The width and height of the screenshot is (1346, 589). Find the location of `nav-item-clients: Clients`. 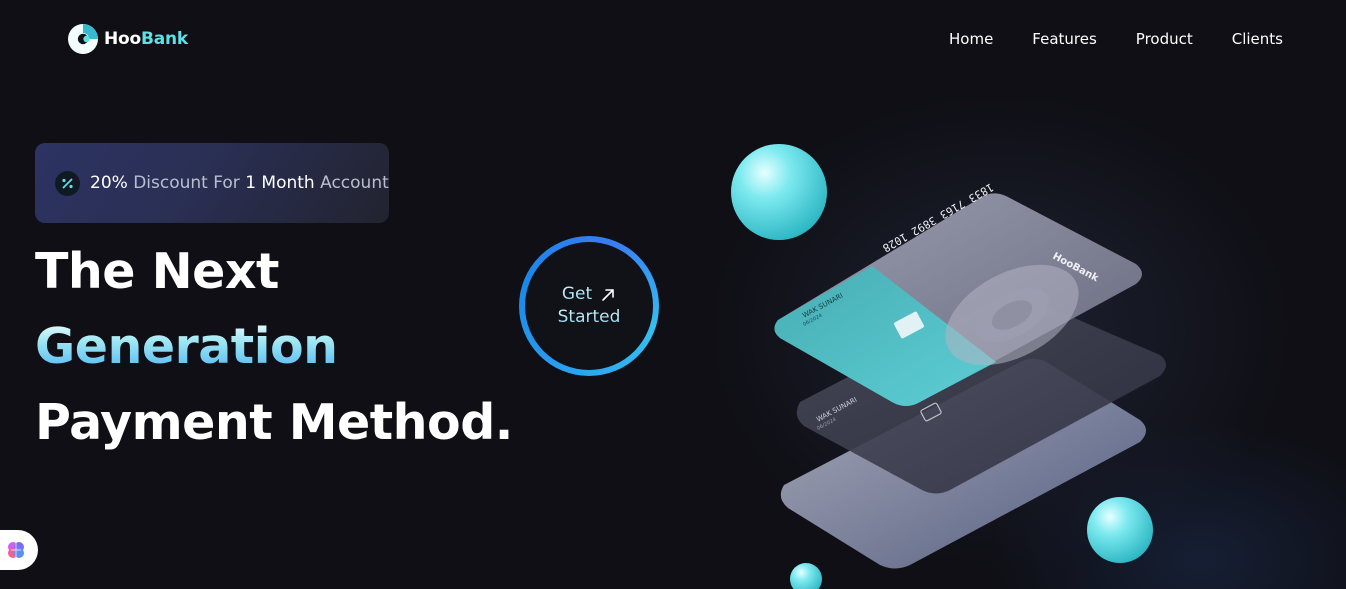

nav-item-clients: Clients is located at coordinates (1257, 39).